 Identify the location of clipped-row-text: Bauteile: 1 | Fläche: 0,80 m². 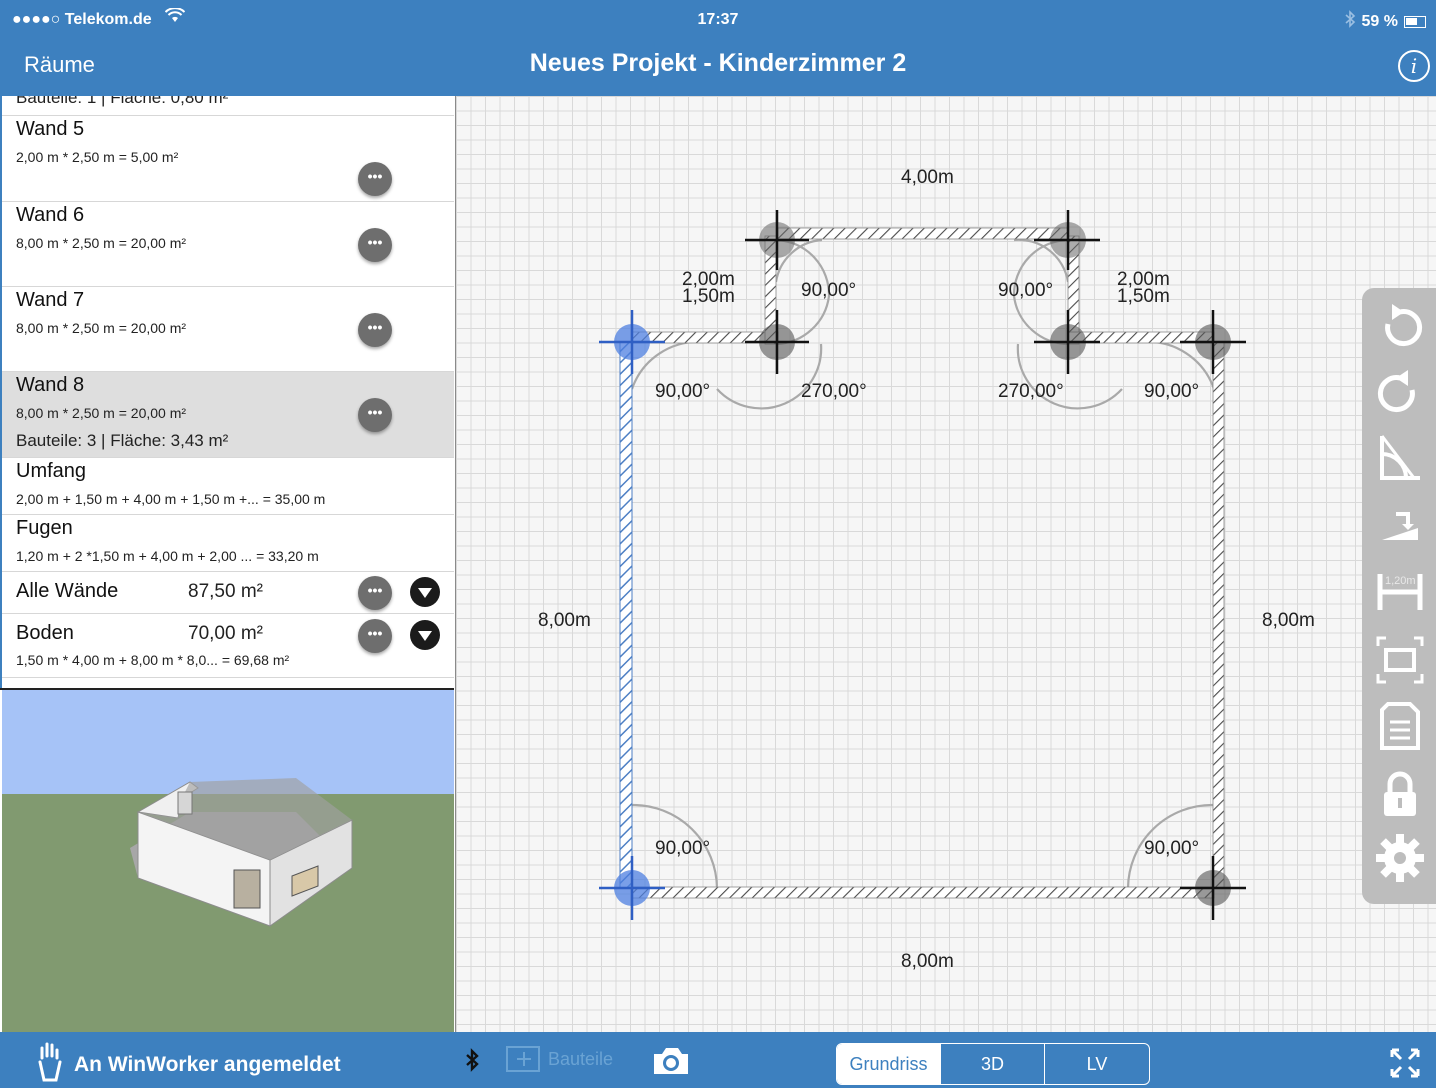
(122, 101).